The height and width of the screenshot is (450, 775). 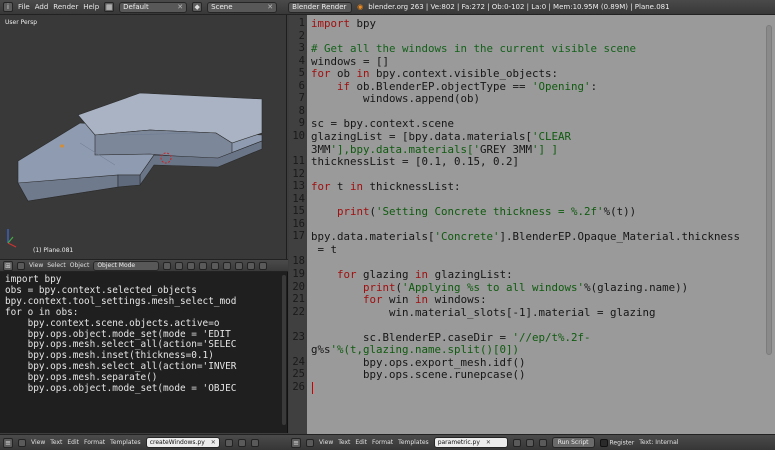 What do you see at coordinates (301, 85) in the screenshot?
I see `line-number: 6` at bounding box center [301, 85].